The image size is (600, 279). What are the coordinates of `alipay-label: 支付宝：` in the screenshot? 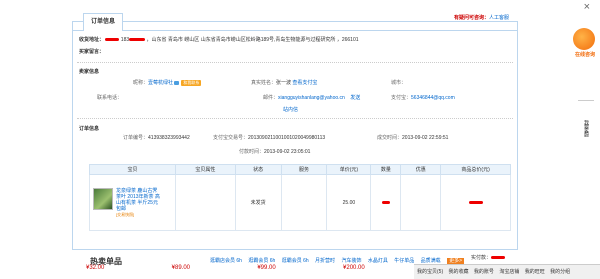 It's located at (401, 98).